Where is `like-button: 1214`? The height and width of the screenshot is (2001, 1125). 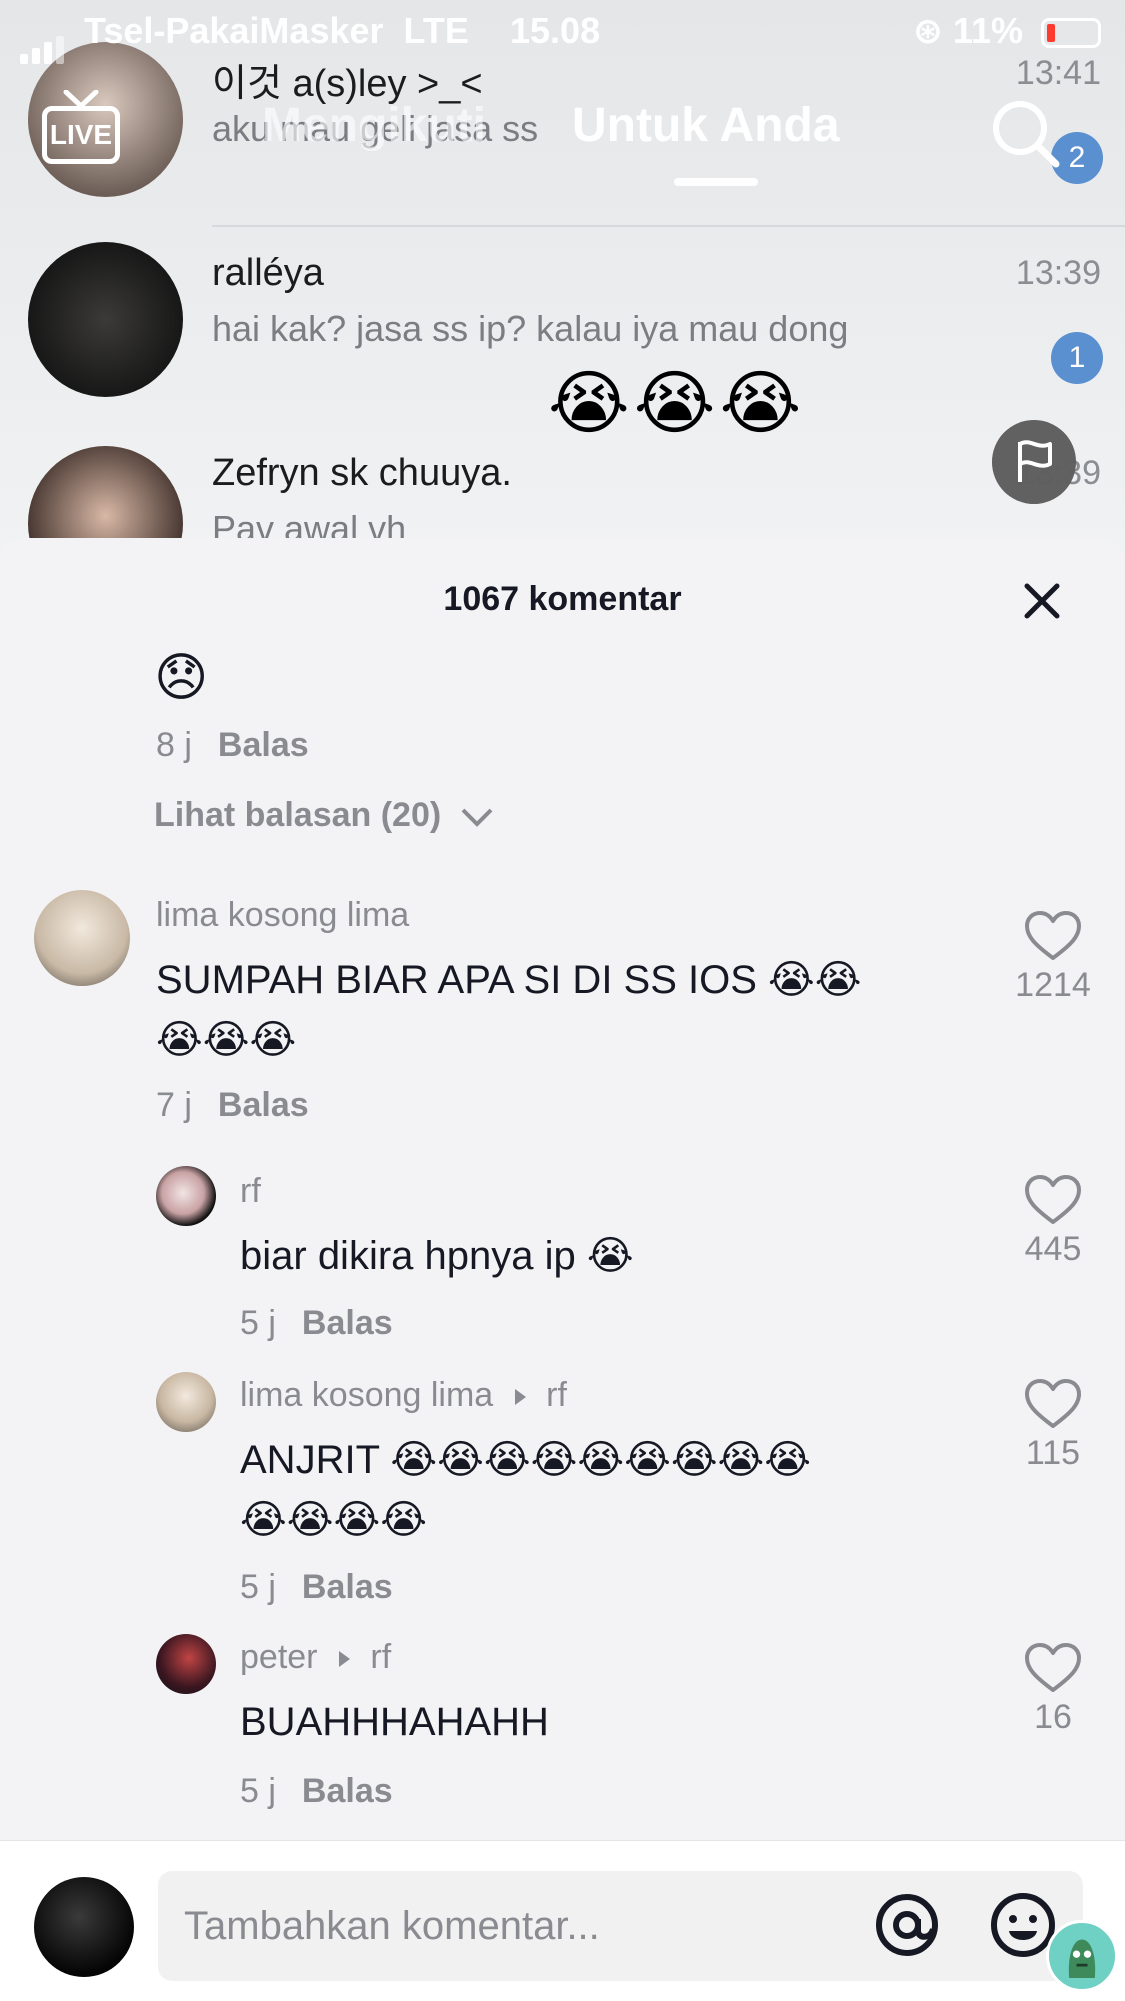 like-button: 1214 is located at coordinates (1053, 957).